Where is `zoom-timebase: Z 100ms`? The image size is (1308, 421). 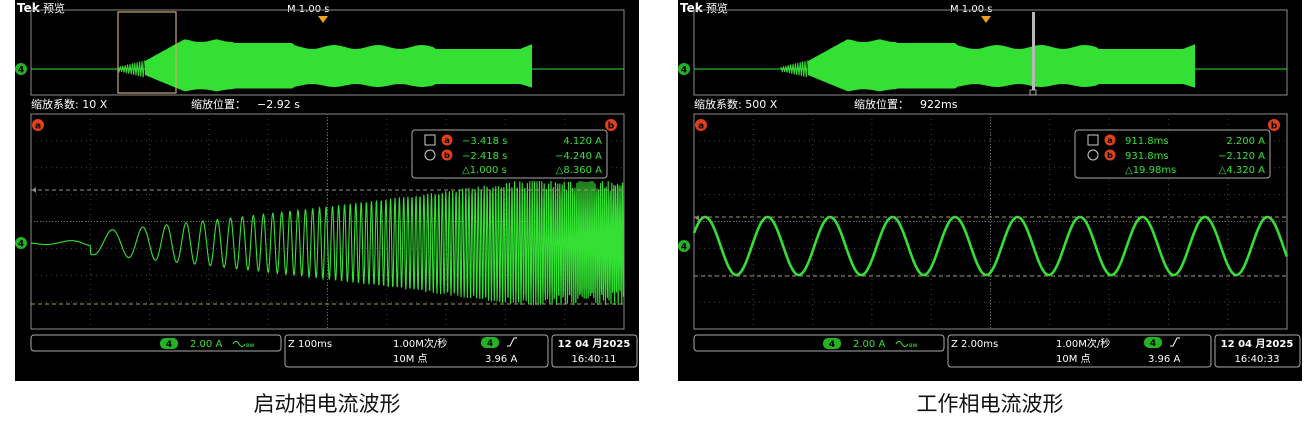
zoom-timebase: Z 100ms is located at coordinates (310, 344).